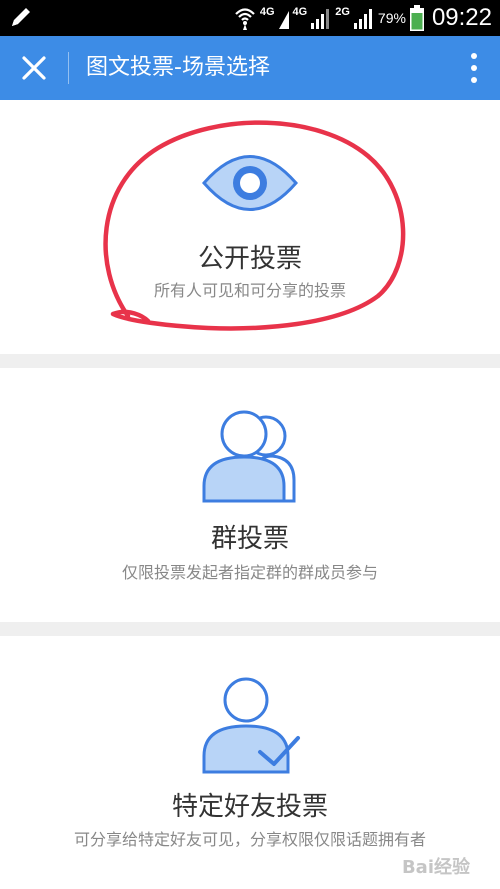  What do you see at coordinates (68, 68) in the screenshot?
I see `app-bar-divider` at bounding box center [68, 68].